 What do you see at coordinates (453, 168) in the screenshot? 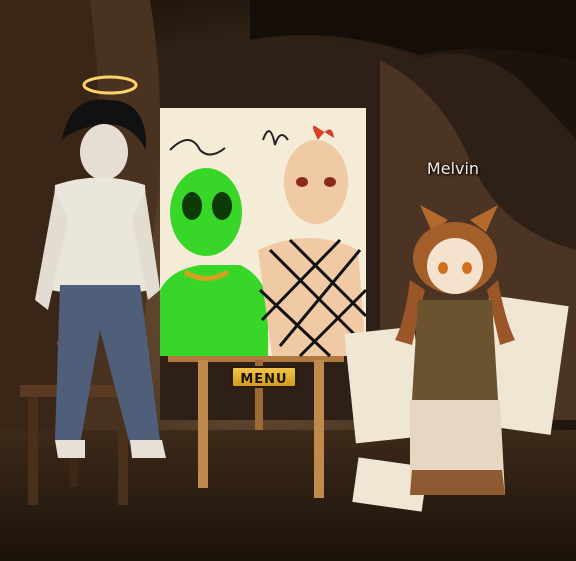
I see `player-name-tag: Melvin` at bounding box center [453, 168].